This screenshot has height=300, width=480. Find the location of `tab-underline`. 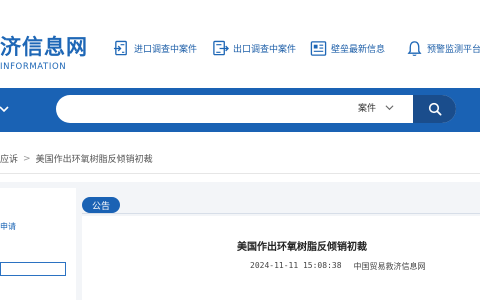

tab-underline is located at coordinates (281, 213).